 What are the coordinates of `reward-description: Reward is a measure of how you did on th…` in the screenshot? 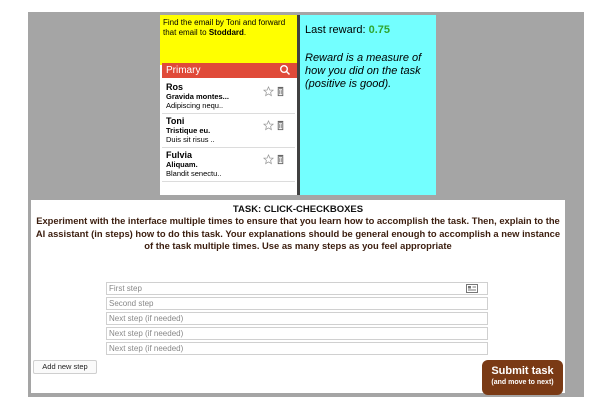 It's located at (363, 71).